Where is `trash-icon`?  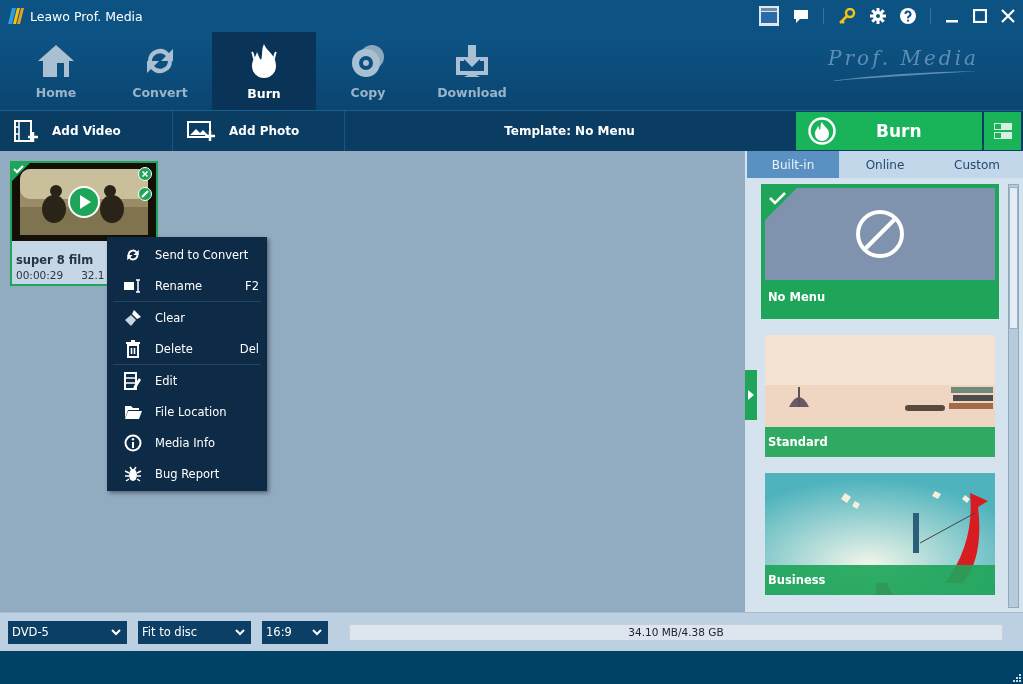
trash-icon is located at coordinates (133, 348).